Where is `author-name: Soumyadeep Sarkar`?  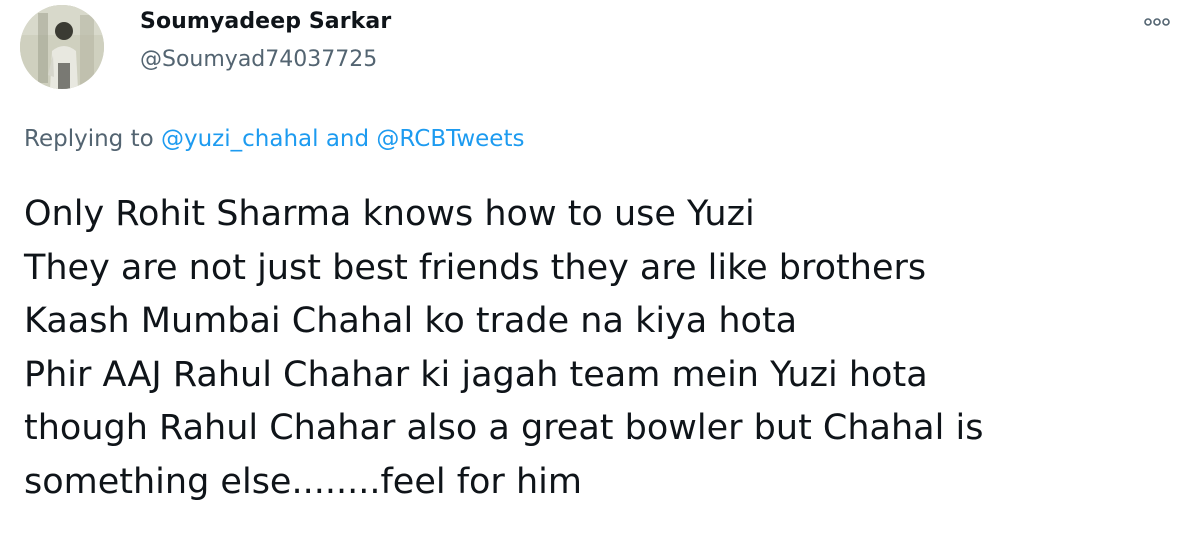
author-name: Soumyadeep Sarkar is located at coordinates (265, 21).